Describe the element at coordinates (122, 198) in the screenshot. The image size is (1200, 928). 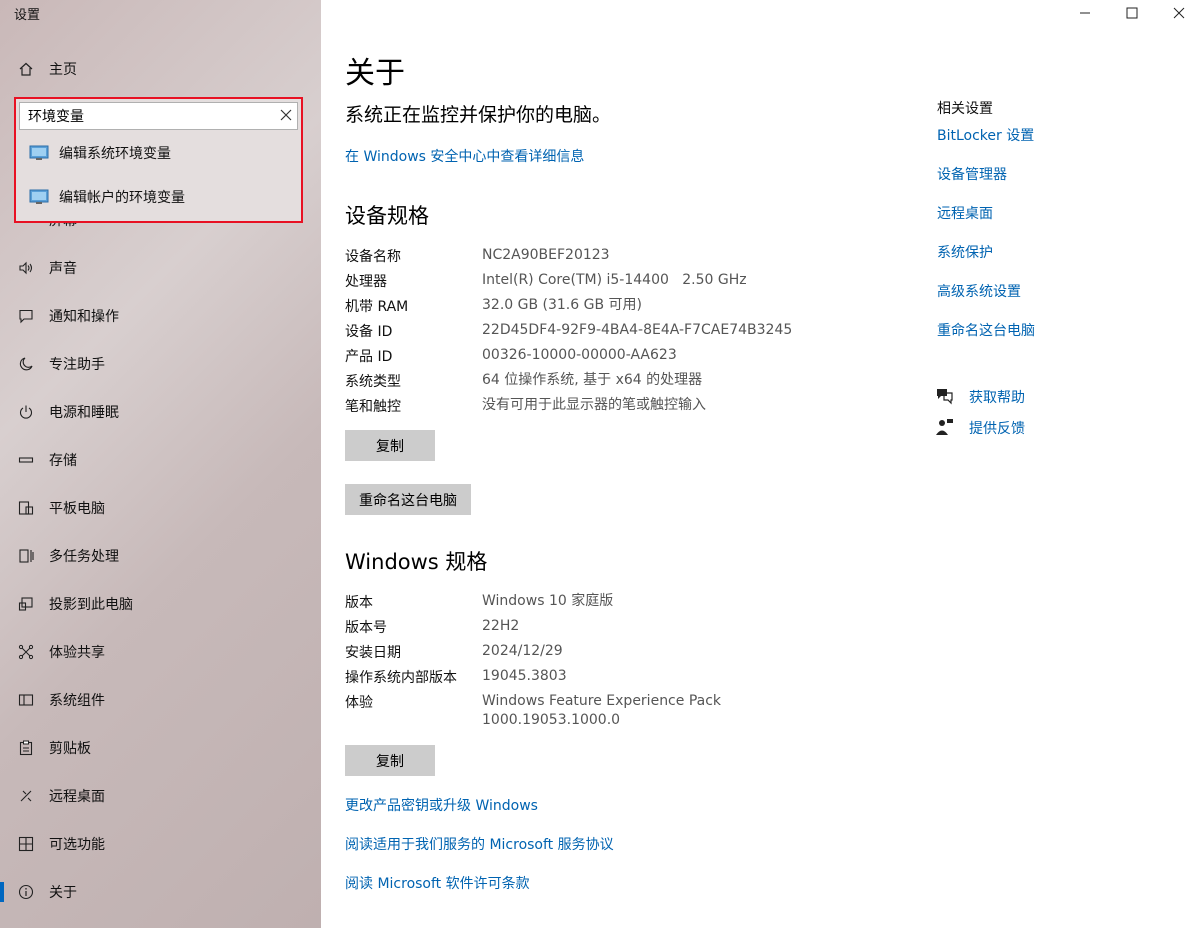
I see `suggestion-label: 编辑帐户的环境变量` at that location.